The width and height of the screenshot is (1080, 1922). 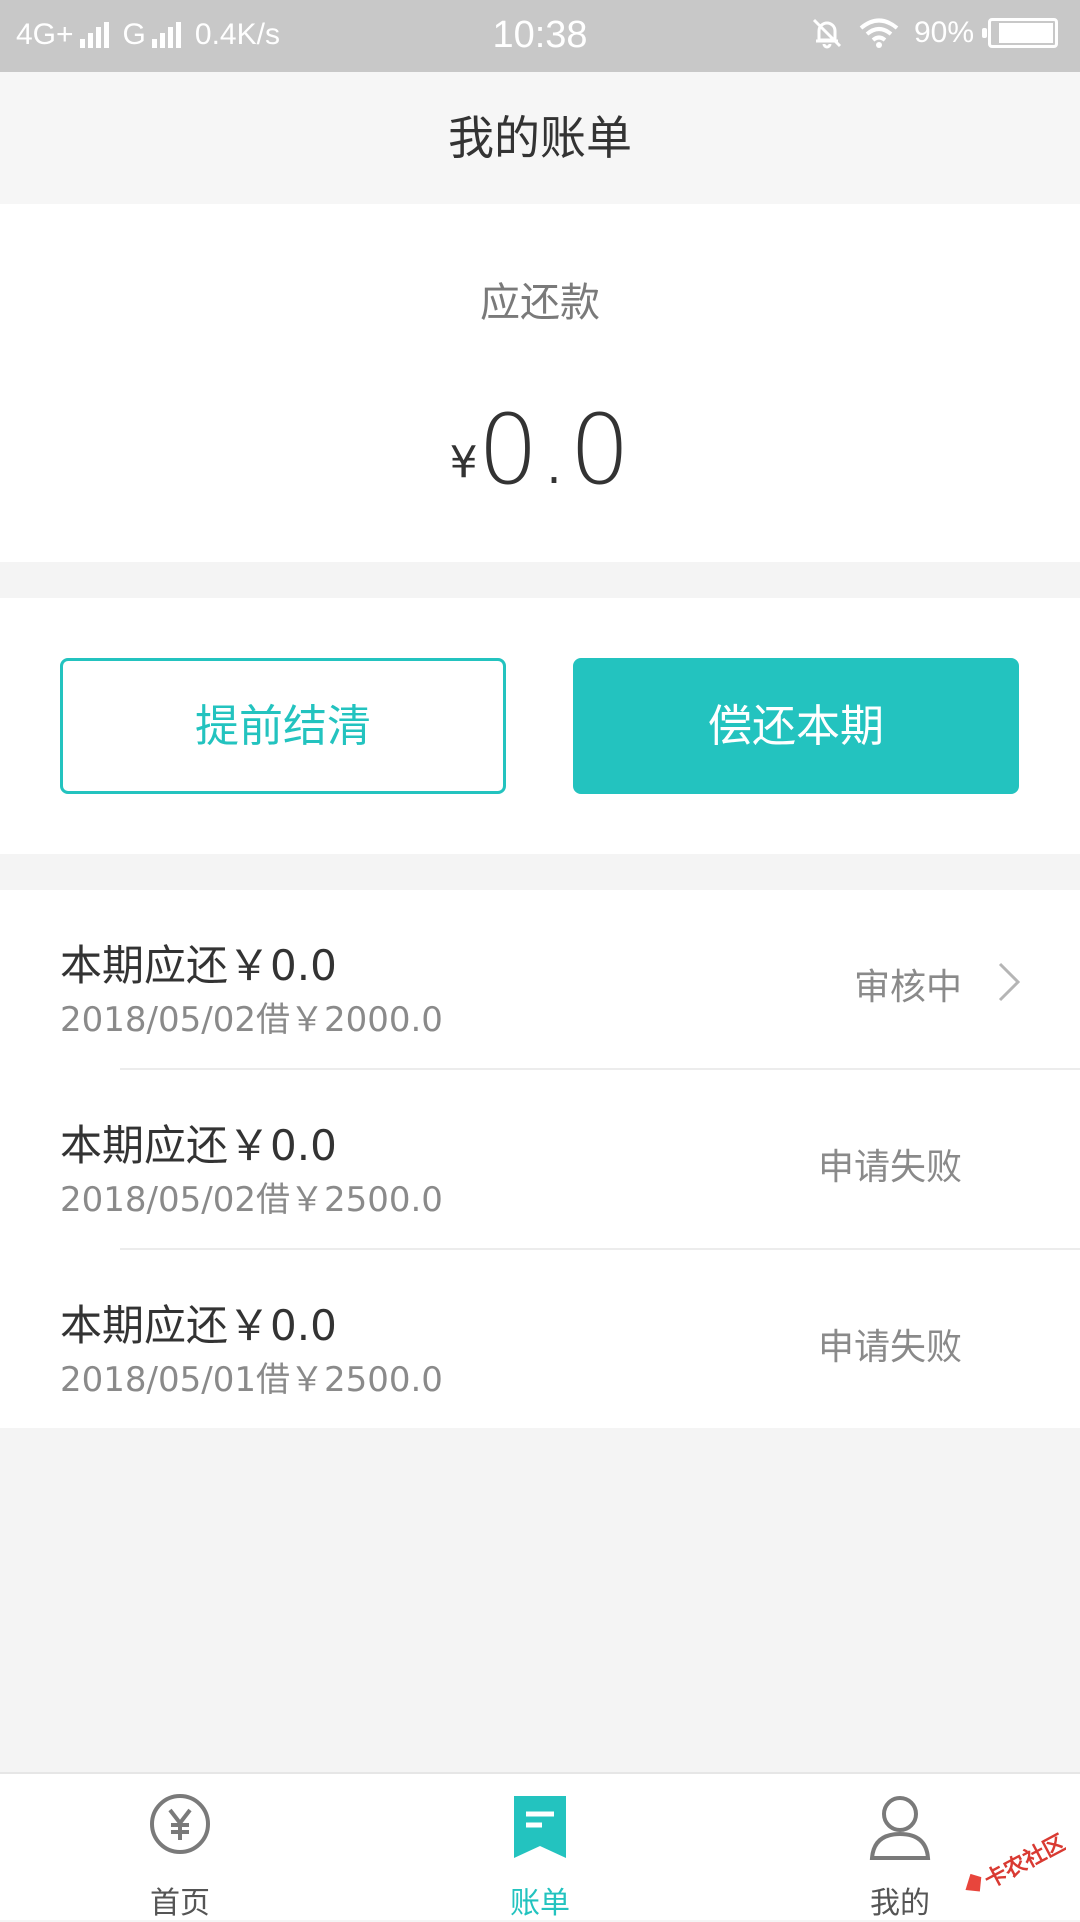 I want to click on currency-symbol: ¥, so click(x=464, y=462).